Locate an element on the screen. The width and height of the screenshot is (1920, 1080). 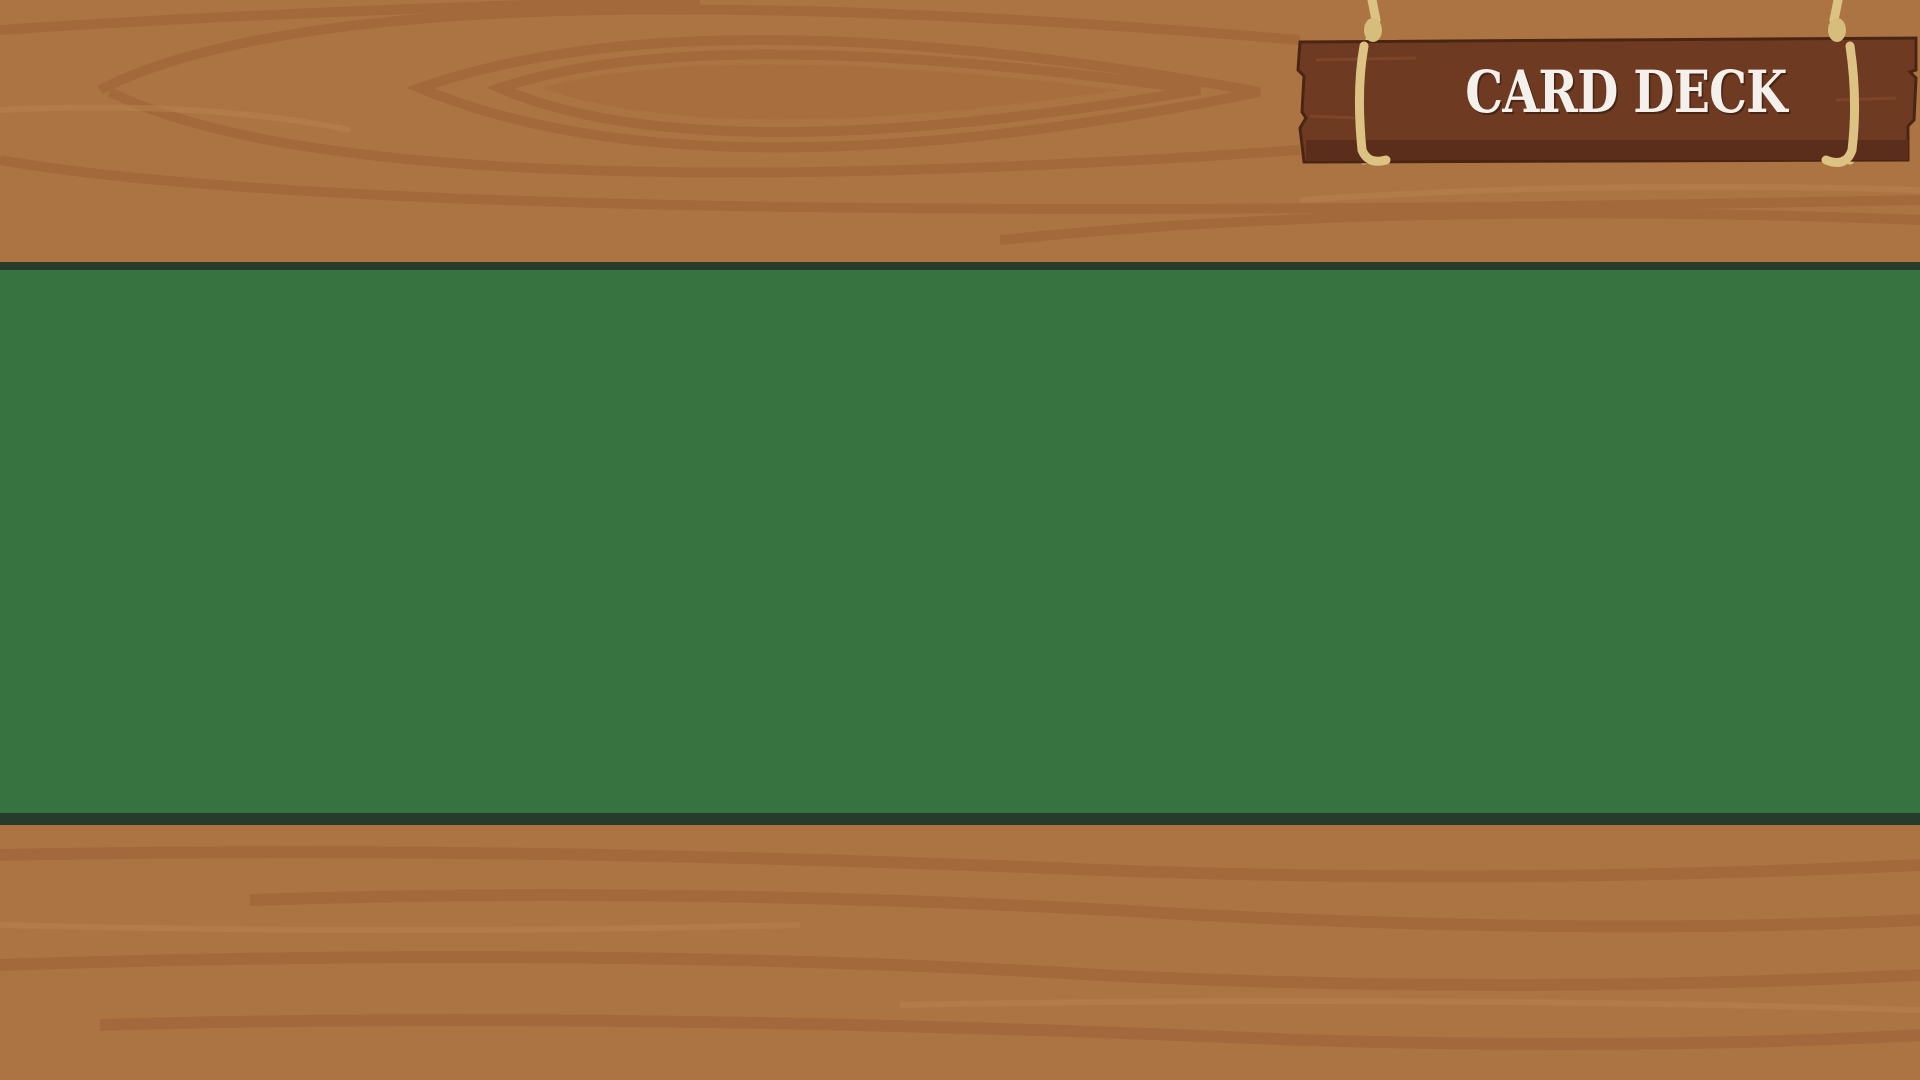
card-deck-button: CARD DECK is located at coordinates (1608, 87).